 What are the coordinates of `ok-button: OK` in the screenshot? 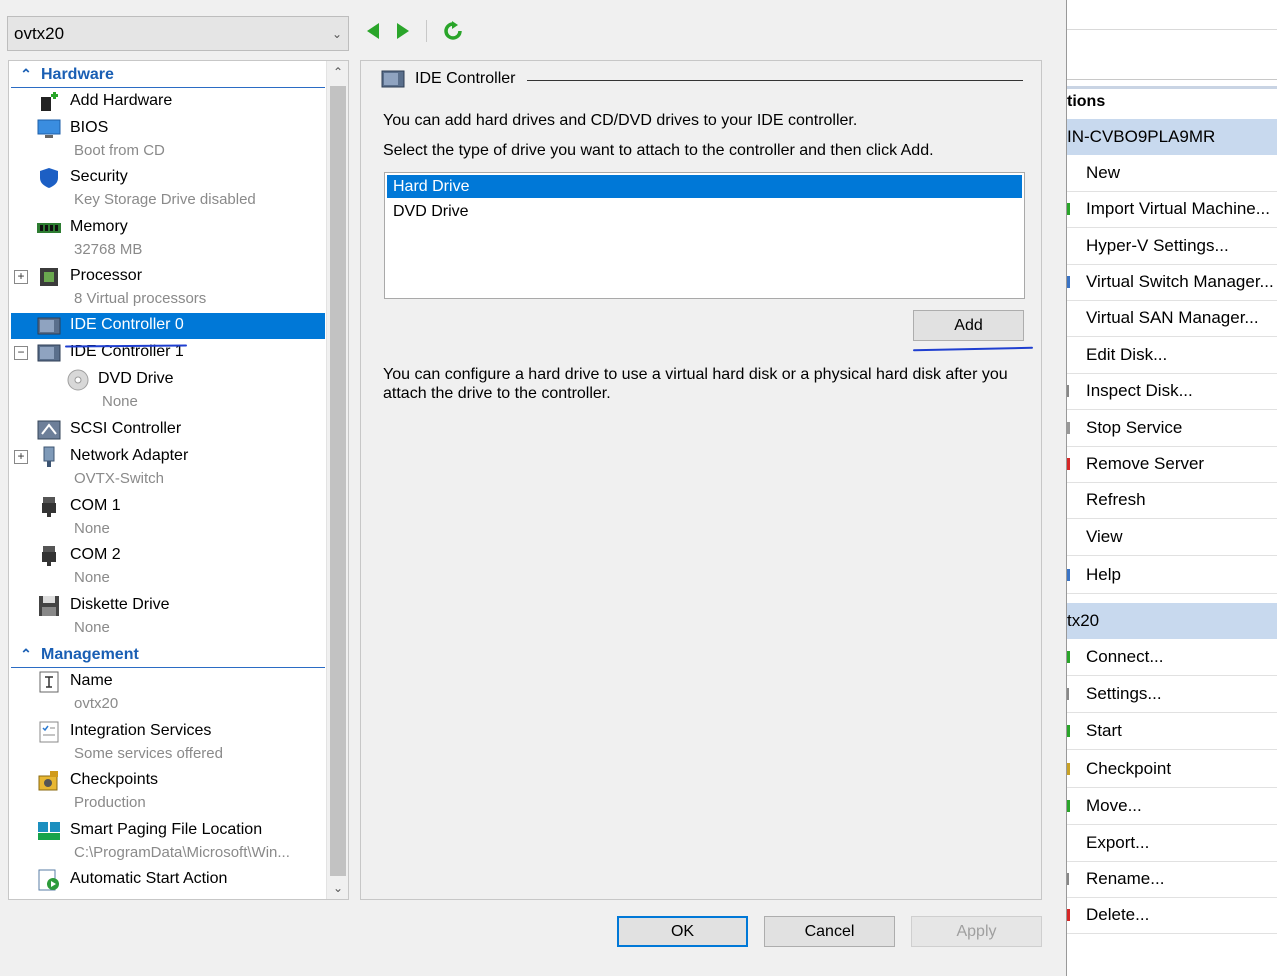 It's located at (682, 931).